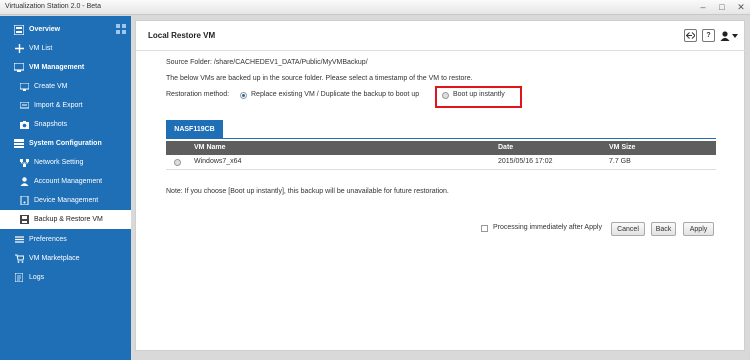 This screenshot has width=750, height=360. What do you see at coordinates (243, 95) in the screenshot?
I see `replace-existing-radio` at bounding box center [243, 95].